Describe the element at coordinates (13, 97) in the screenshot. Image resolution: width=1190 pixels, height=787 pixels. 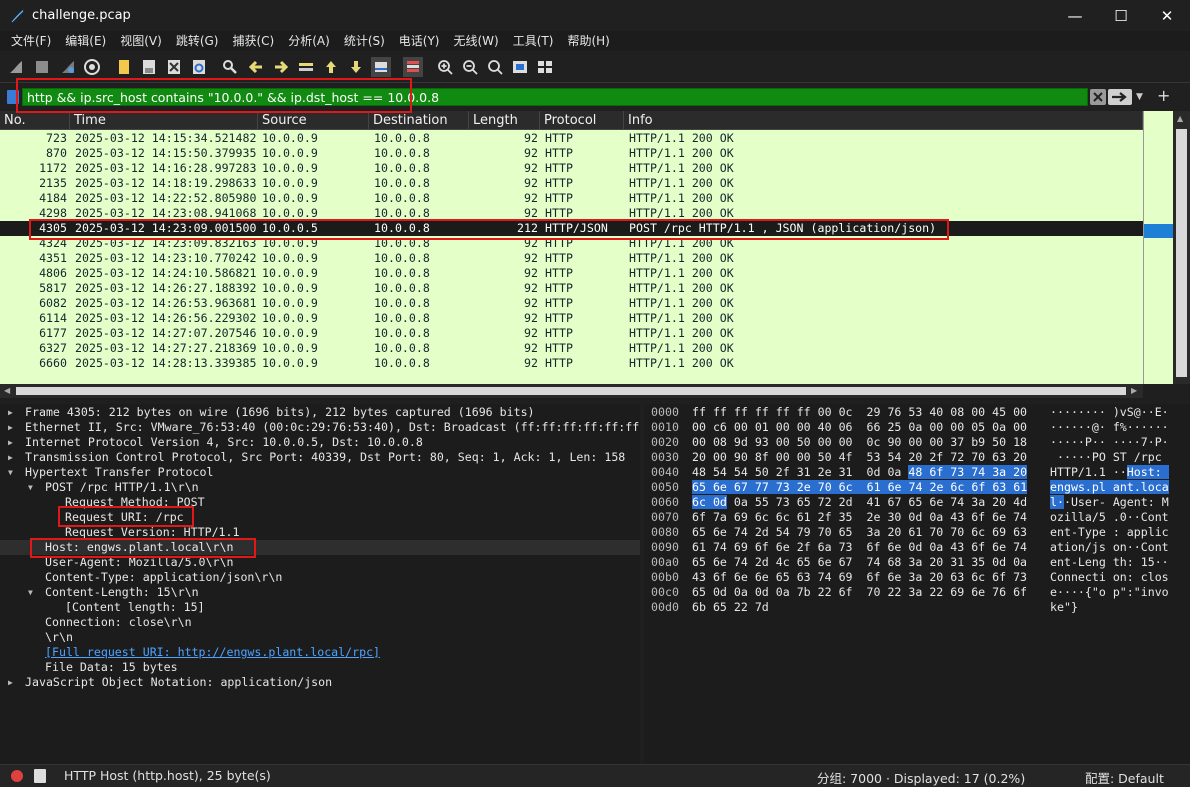
I see `bookmark-icon` at that location.